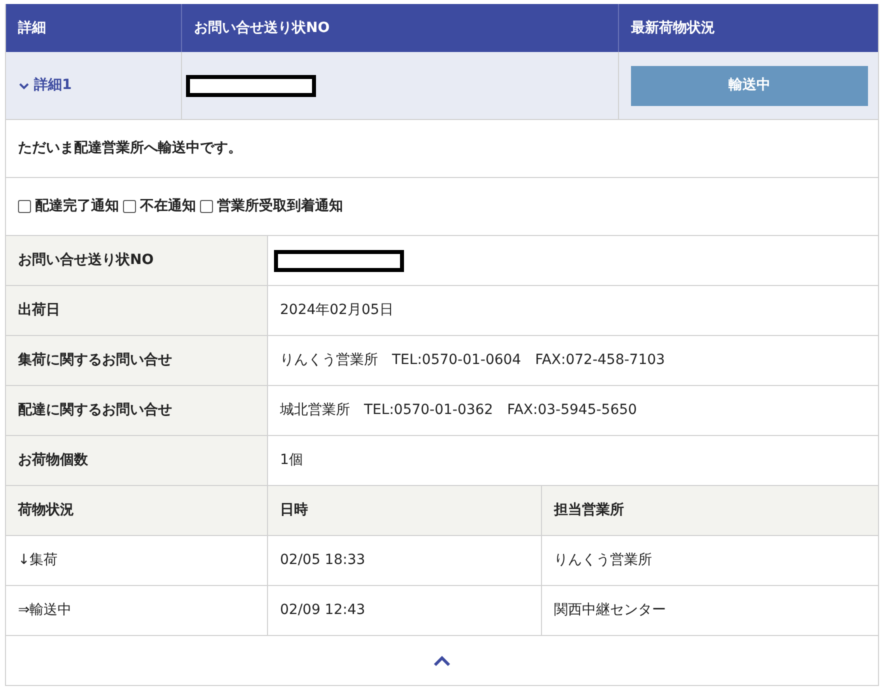  Describe the element at coordinates (45, 85) in the screenshot. I see `details-toggle: 詳細1` at that location.